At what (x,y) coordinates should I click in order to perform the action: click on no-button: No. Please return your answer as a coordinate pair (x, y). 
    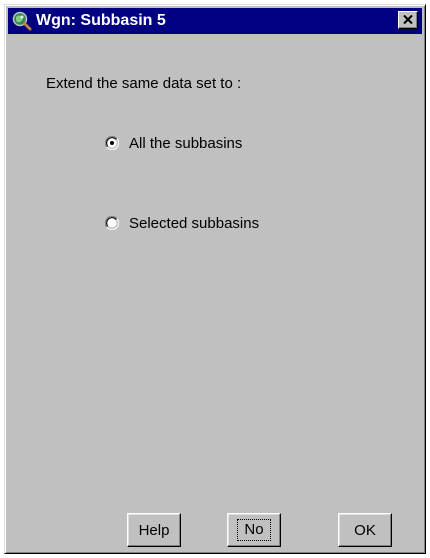
    Looking at the image, I should click on (254, 530).